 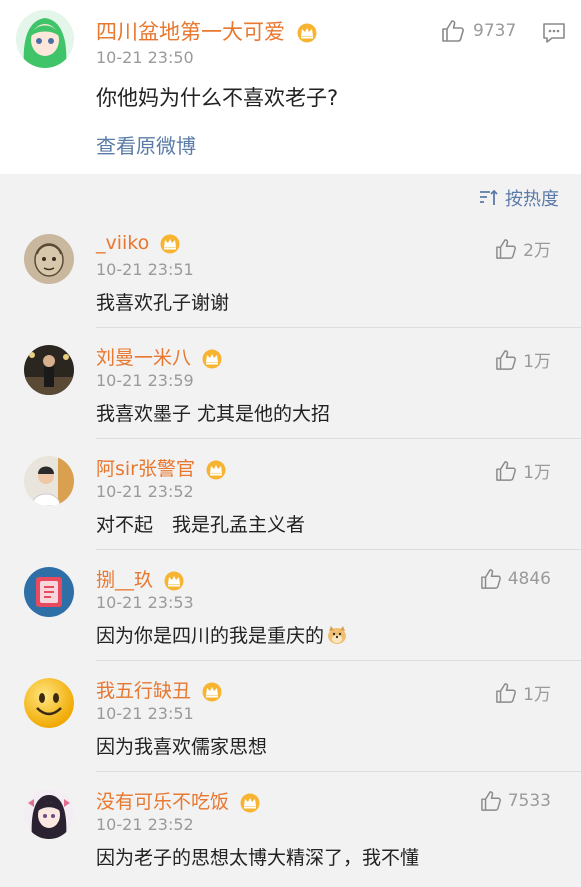 What do you see at coordinates (143, 691) in the screenshot?
I see `reply-author-name: 我五行缺丑` at bounding box center [143, 691].